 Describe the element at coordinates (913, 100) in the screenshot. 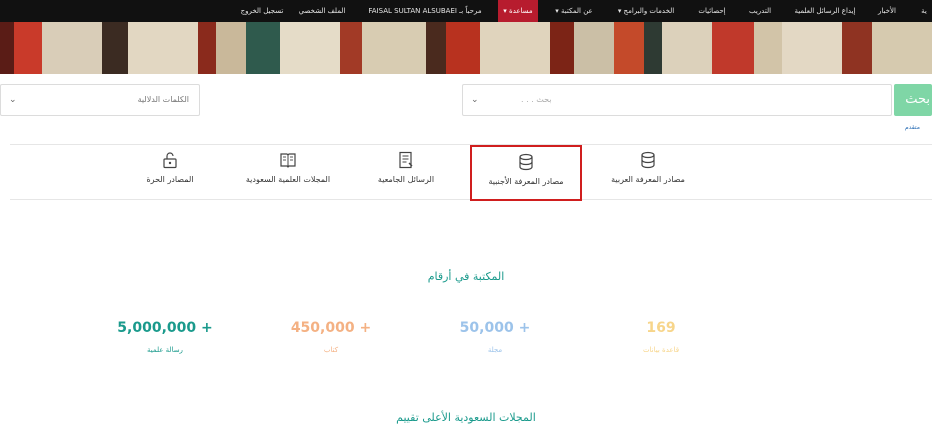

I see `search-button: بحث` at that location.